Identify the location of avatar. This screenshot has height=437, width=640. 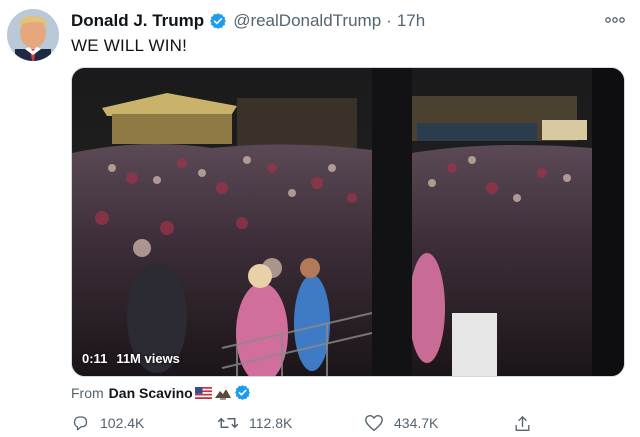
(33, 35).